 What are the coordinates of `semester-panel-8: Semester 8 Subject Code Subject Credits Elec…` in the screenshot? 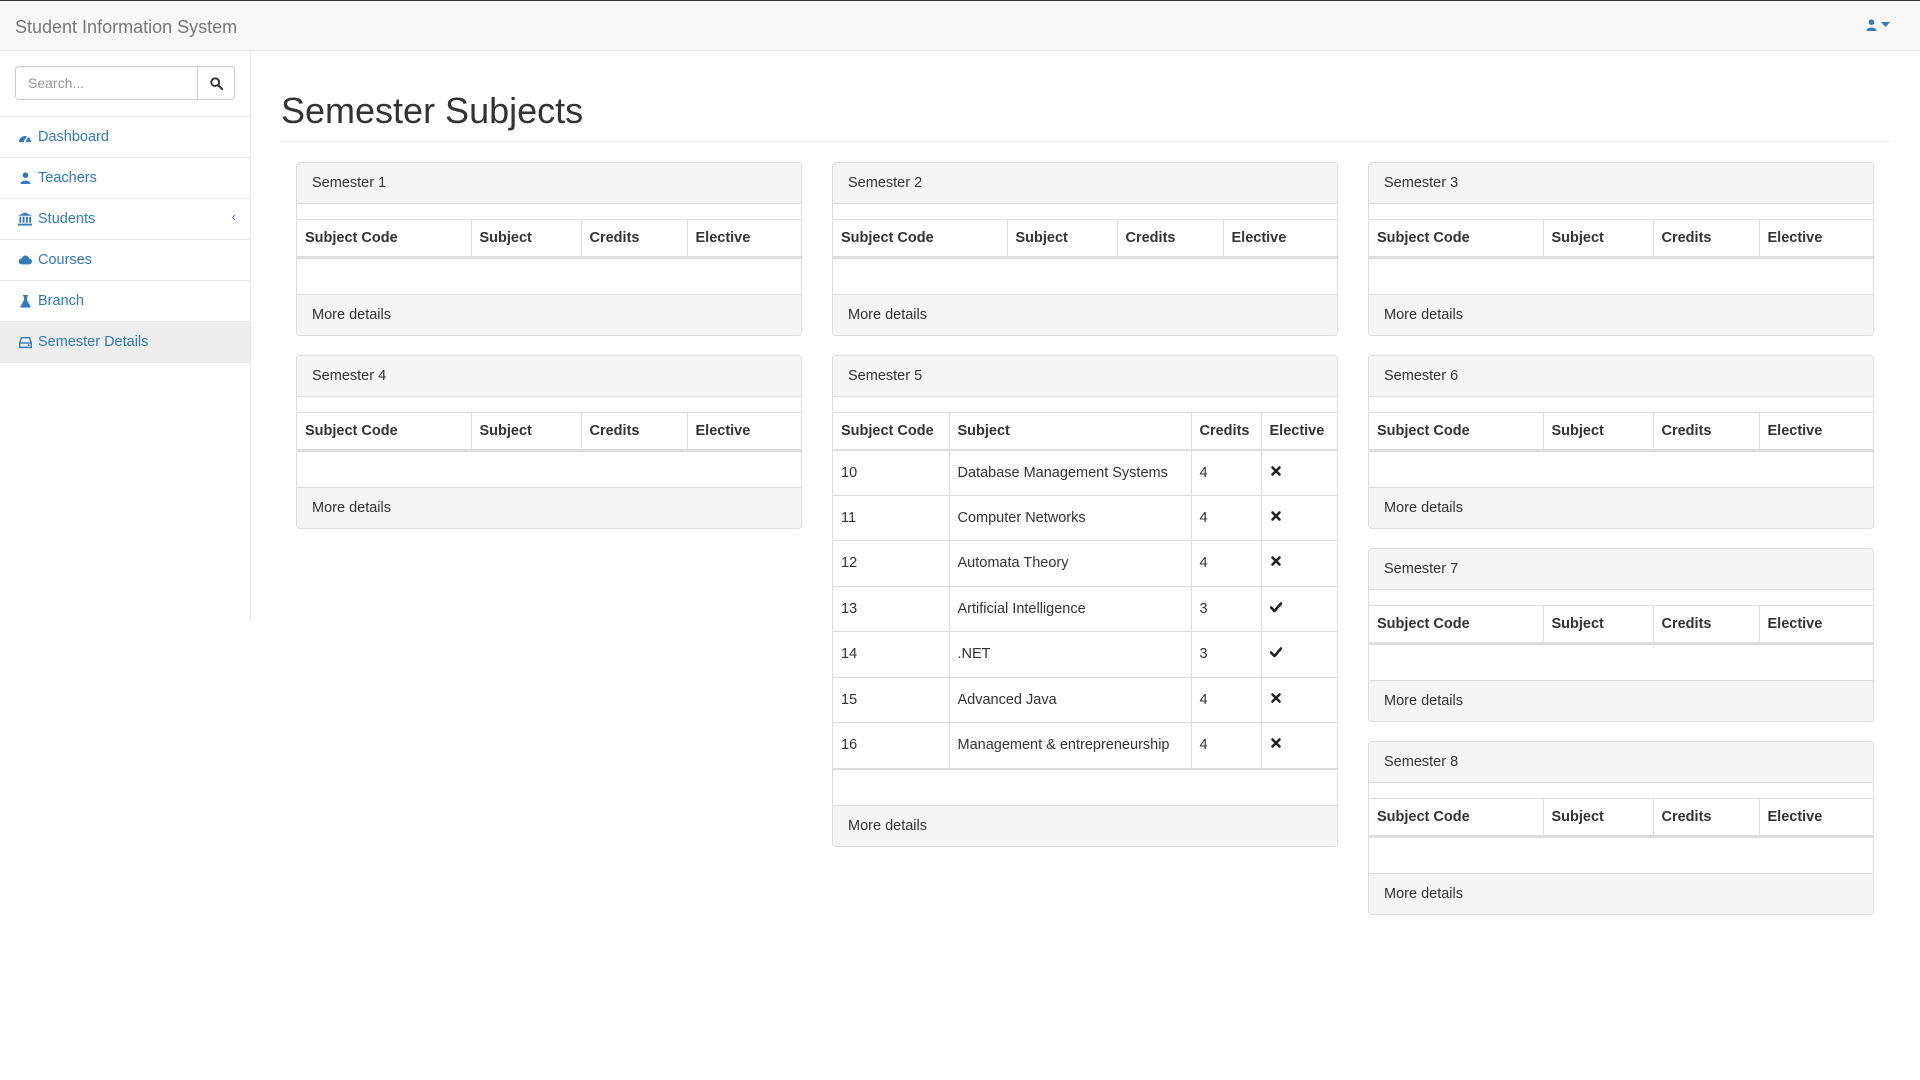 It's located at (1621, 828).